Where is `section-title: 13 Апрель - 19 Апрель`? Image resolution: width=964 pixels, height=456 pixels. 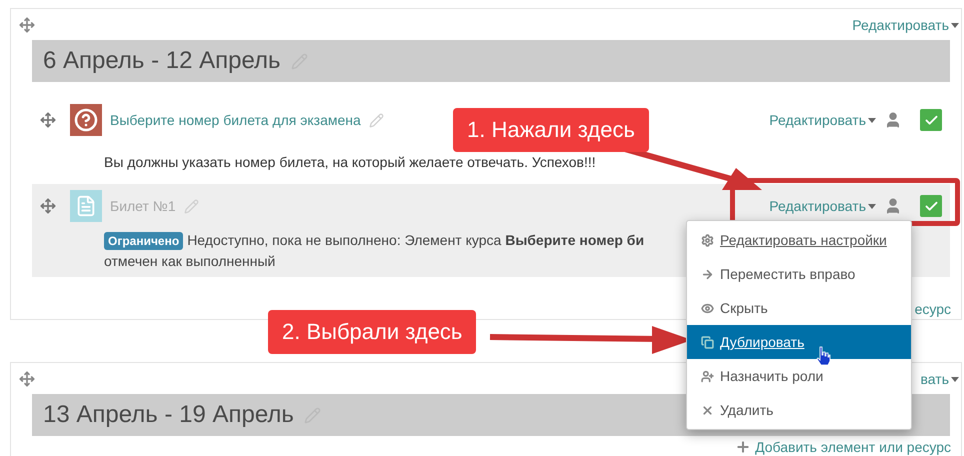 section-title: 13 Апрель - 19 Апрель is located at coordinates (168, 415).